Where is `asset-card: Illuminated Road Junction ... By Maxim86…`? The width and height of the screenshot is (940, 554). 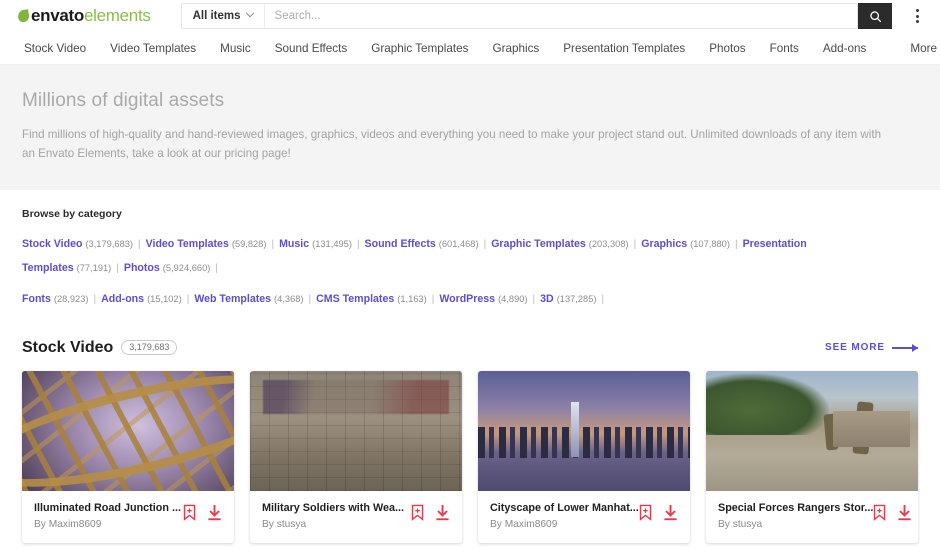 asset-card: Illuminated Road Junction ... By Maxim86… is located at coordinates (128, 456).